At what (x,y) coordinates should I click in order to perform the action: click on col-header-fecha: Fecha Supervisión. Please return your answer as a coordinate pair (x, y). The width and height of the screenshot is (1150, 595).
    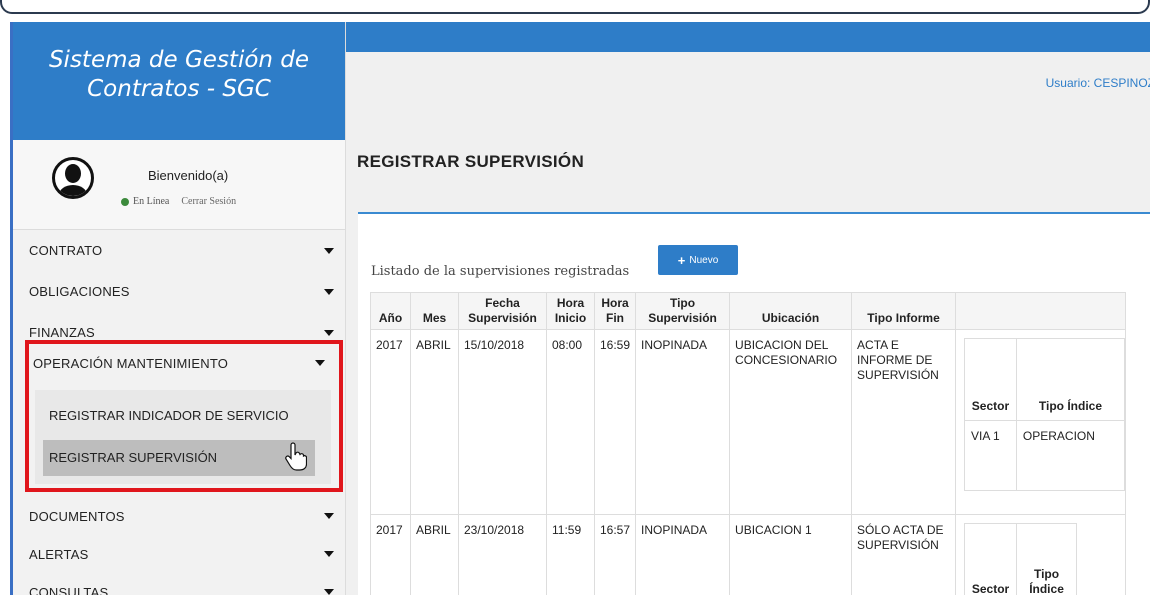
    Looking at the image, I should click on (502, 311).